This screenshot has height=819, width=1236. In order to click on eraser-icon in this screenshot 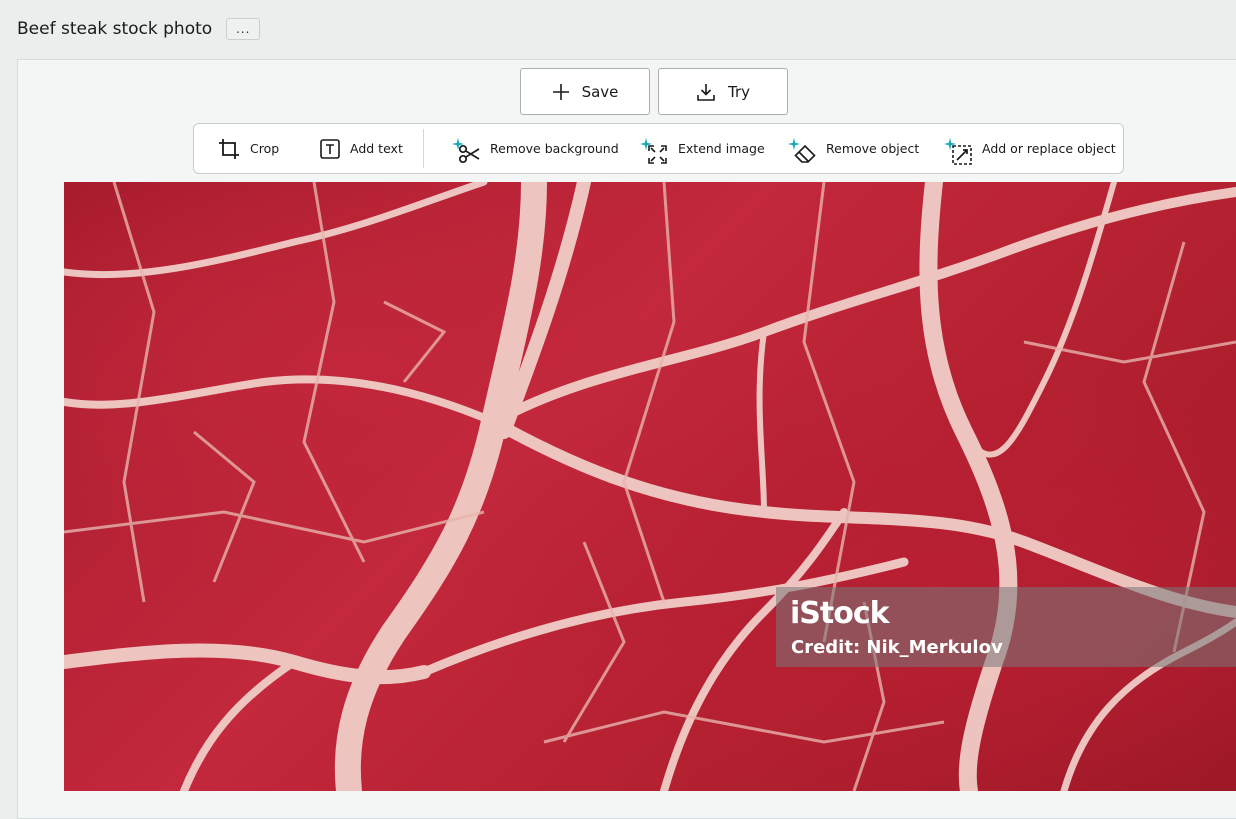, I will do `click(805, 153)`.